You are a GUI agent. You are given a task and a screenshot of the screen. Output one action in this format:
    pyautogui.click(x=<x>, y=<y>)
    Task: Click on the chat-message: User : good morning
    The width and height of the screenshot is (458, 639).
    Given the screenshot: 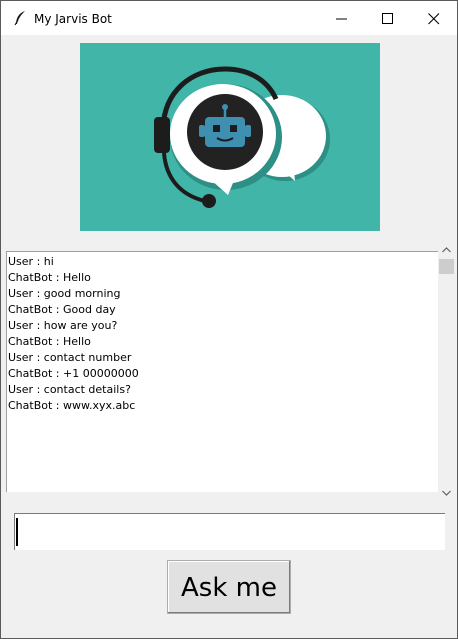 What is the action you would take?
    pyautogui.click(x=64, y=293)
    